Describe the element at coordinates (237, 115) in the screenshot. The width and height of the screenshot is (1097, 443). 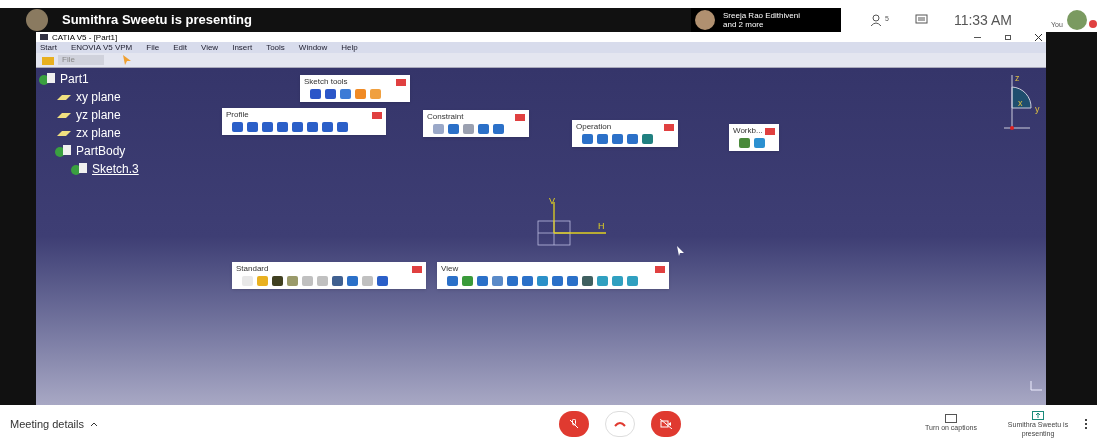
I see `toolbar-title: Profile` at that location.